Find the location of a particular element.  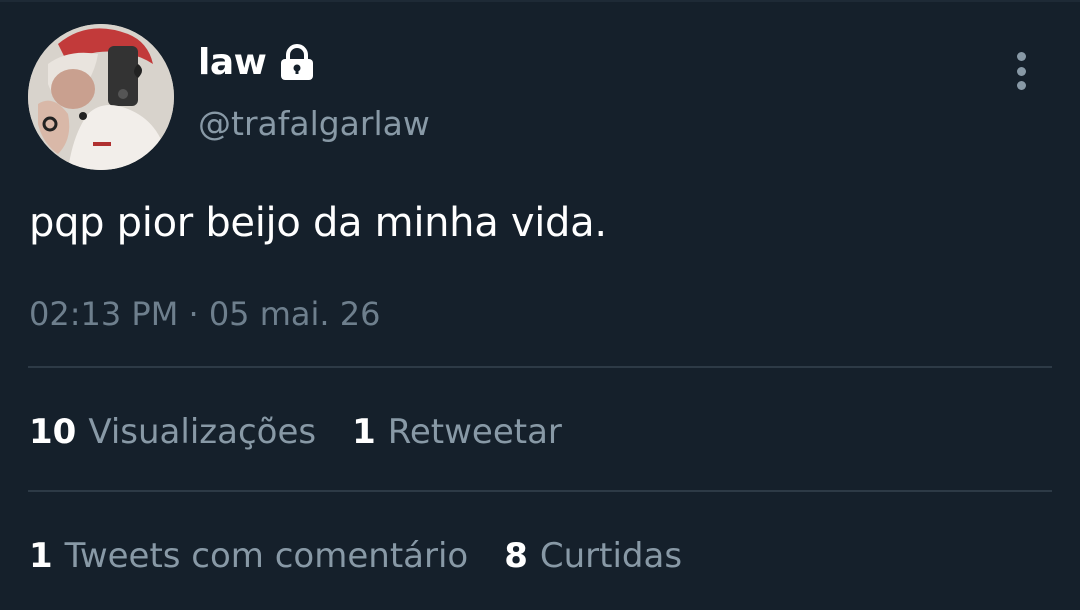

views-label: Visualizações is located at coordinates (202, 432).